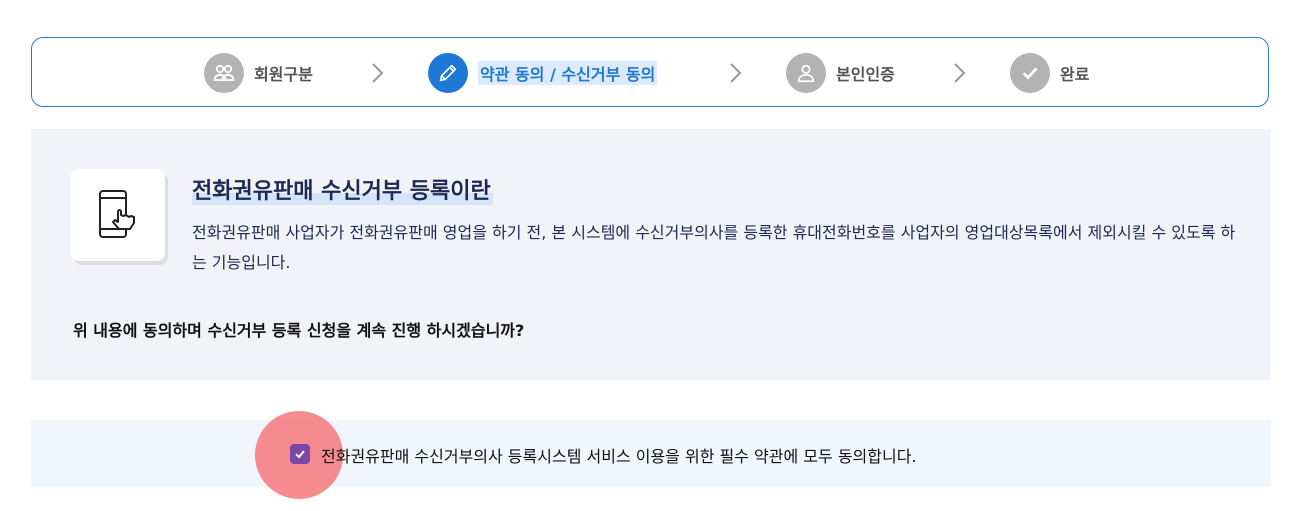 Image resolution: width=1302 pixels, height=511 pixels. What do you see at coordinates (342, 189) in the screenshot?
I see `info-title: 전화권유판매 수신거부 등록이란` at bounding box center [342, 189].